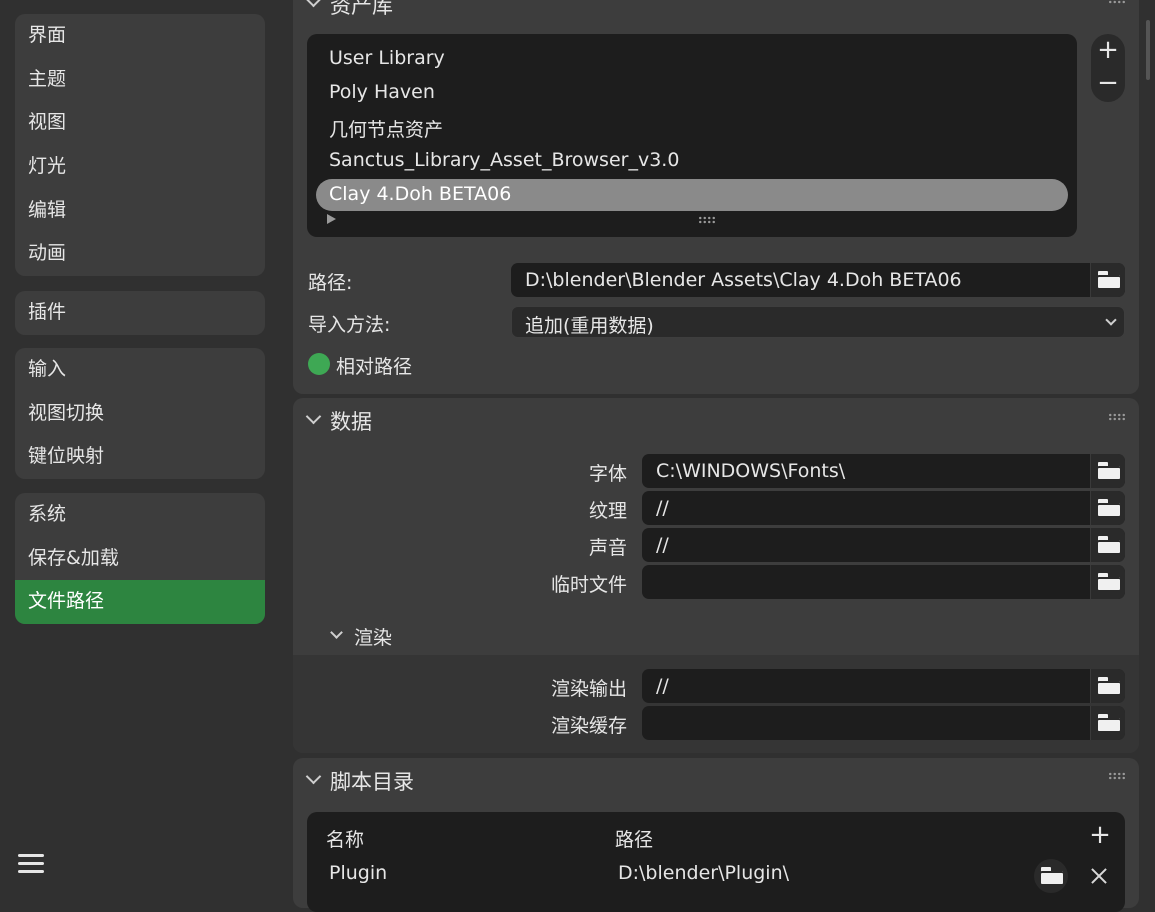  I want to click on textures-label: 纹理, so click(607, 511).